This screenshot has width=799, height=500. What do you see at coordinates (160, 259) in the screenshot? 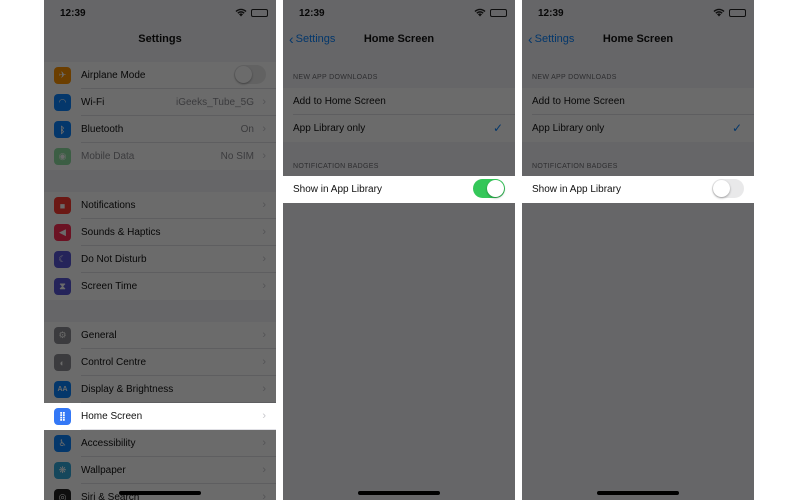
I see `settings-item-do-not-disturb: ☾ Do Not Disturb ›` at bounding box center [160, 259].